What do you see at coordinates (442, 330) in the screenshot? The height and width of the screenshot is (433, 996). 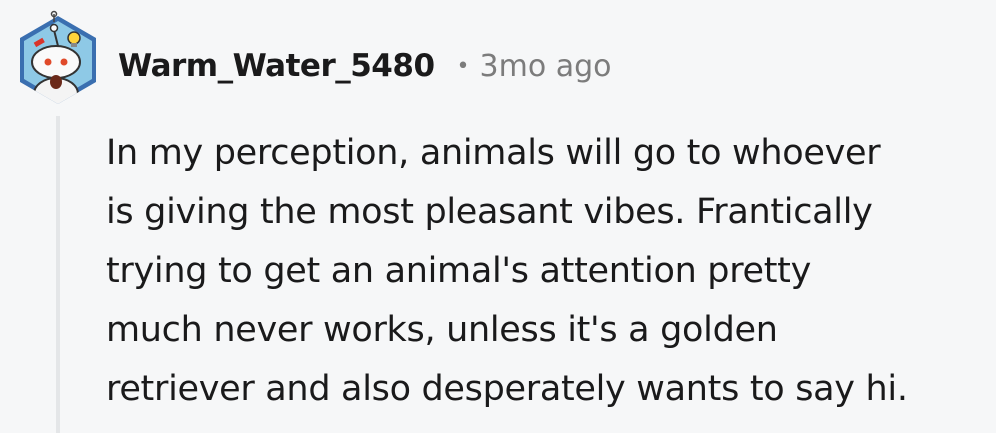 I see `comment-line: much never works, unless it's a golden` at bounding box center [442, 330].